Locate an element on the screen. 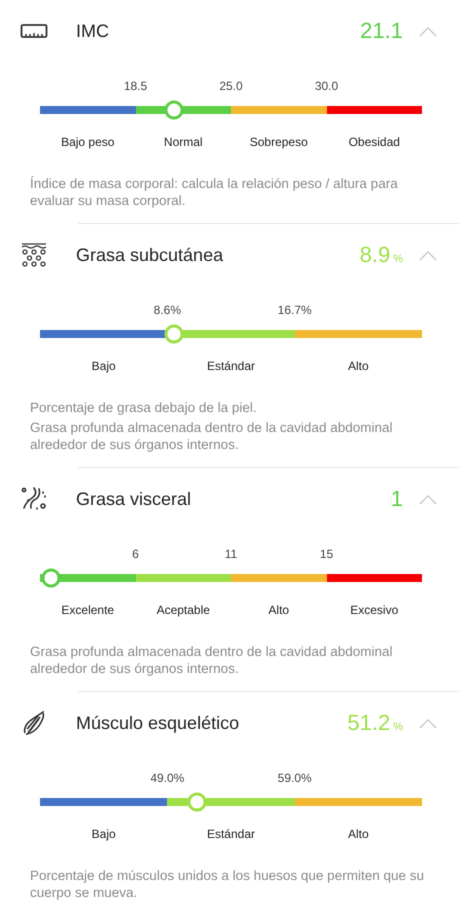 The image size is (459, 918). threshold-value: 15 is located at coordinates (327, 554).